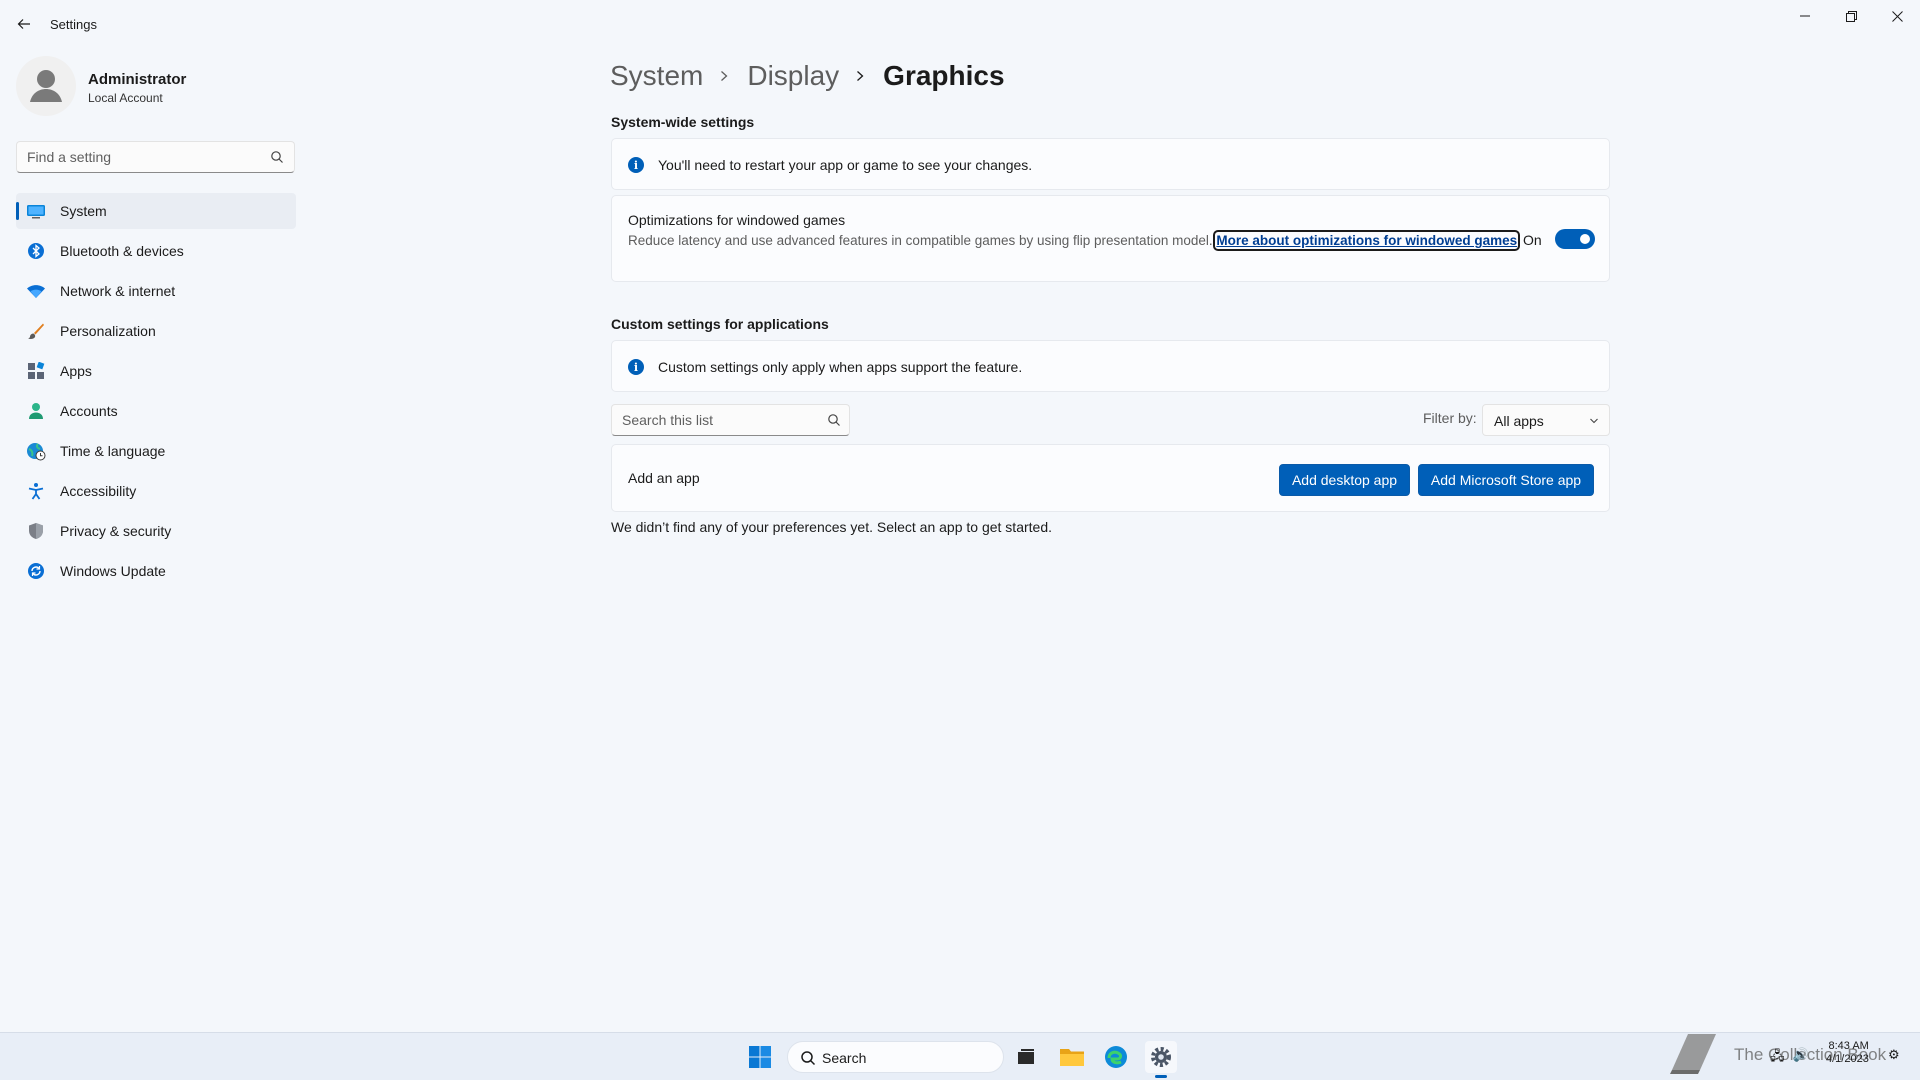 The image size is (1920, 1080). I want to click on profile-name: Administrator, so click(137, 79).